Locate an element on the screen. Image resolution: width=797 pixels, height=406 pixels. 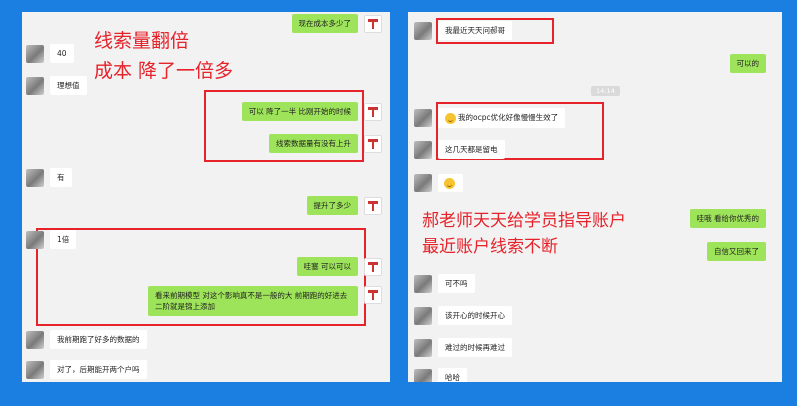
message-incoming: 我最近天天问郝哥 is located at coordinates (463, 30).